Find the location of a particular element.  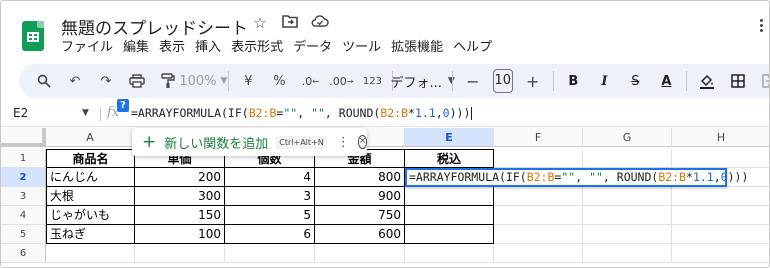

cell-e5 is located at coordinates (449, 234).